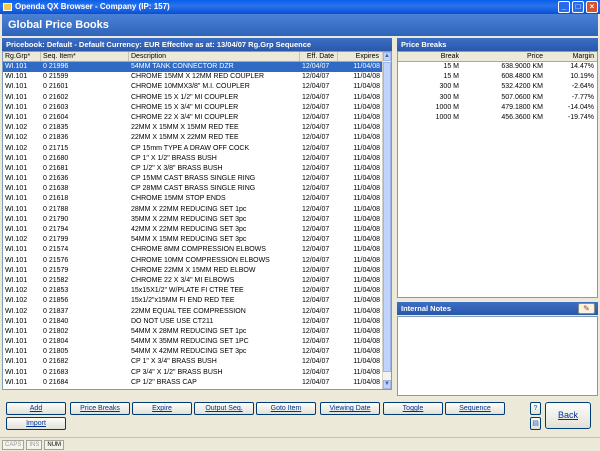 The image size is (600, 451). I want to click on column-header-eff-date: Eff. Date, so click(319, 56).